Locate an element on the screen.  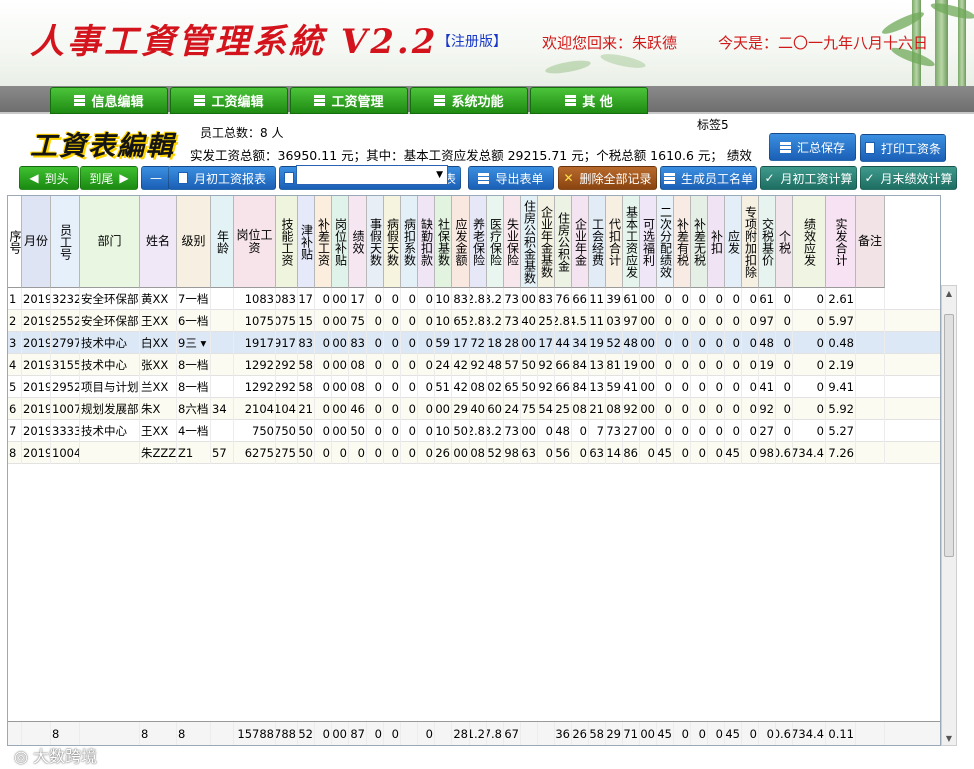
month-init-report-button: 月初工资报表 is located at coordinates (222, 178).